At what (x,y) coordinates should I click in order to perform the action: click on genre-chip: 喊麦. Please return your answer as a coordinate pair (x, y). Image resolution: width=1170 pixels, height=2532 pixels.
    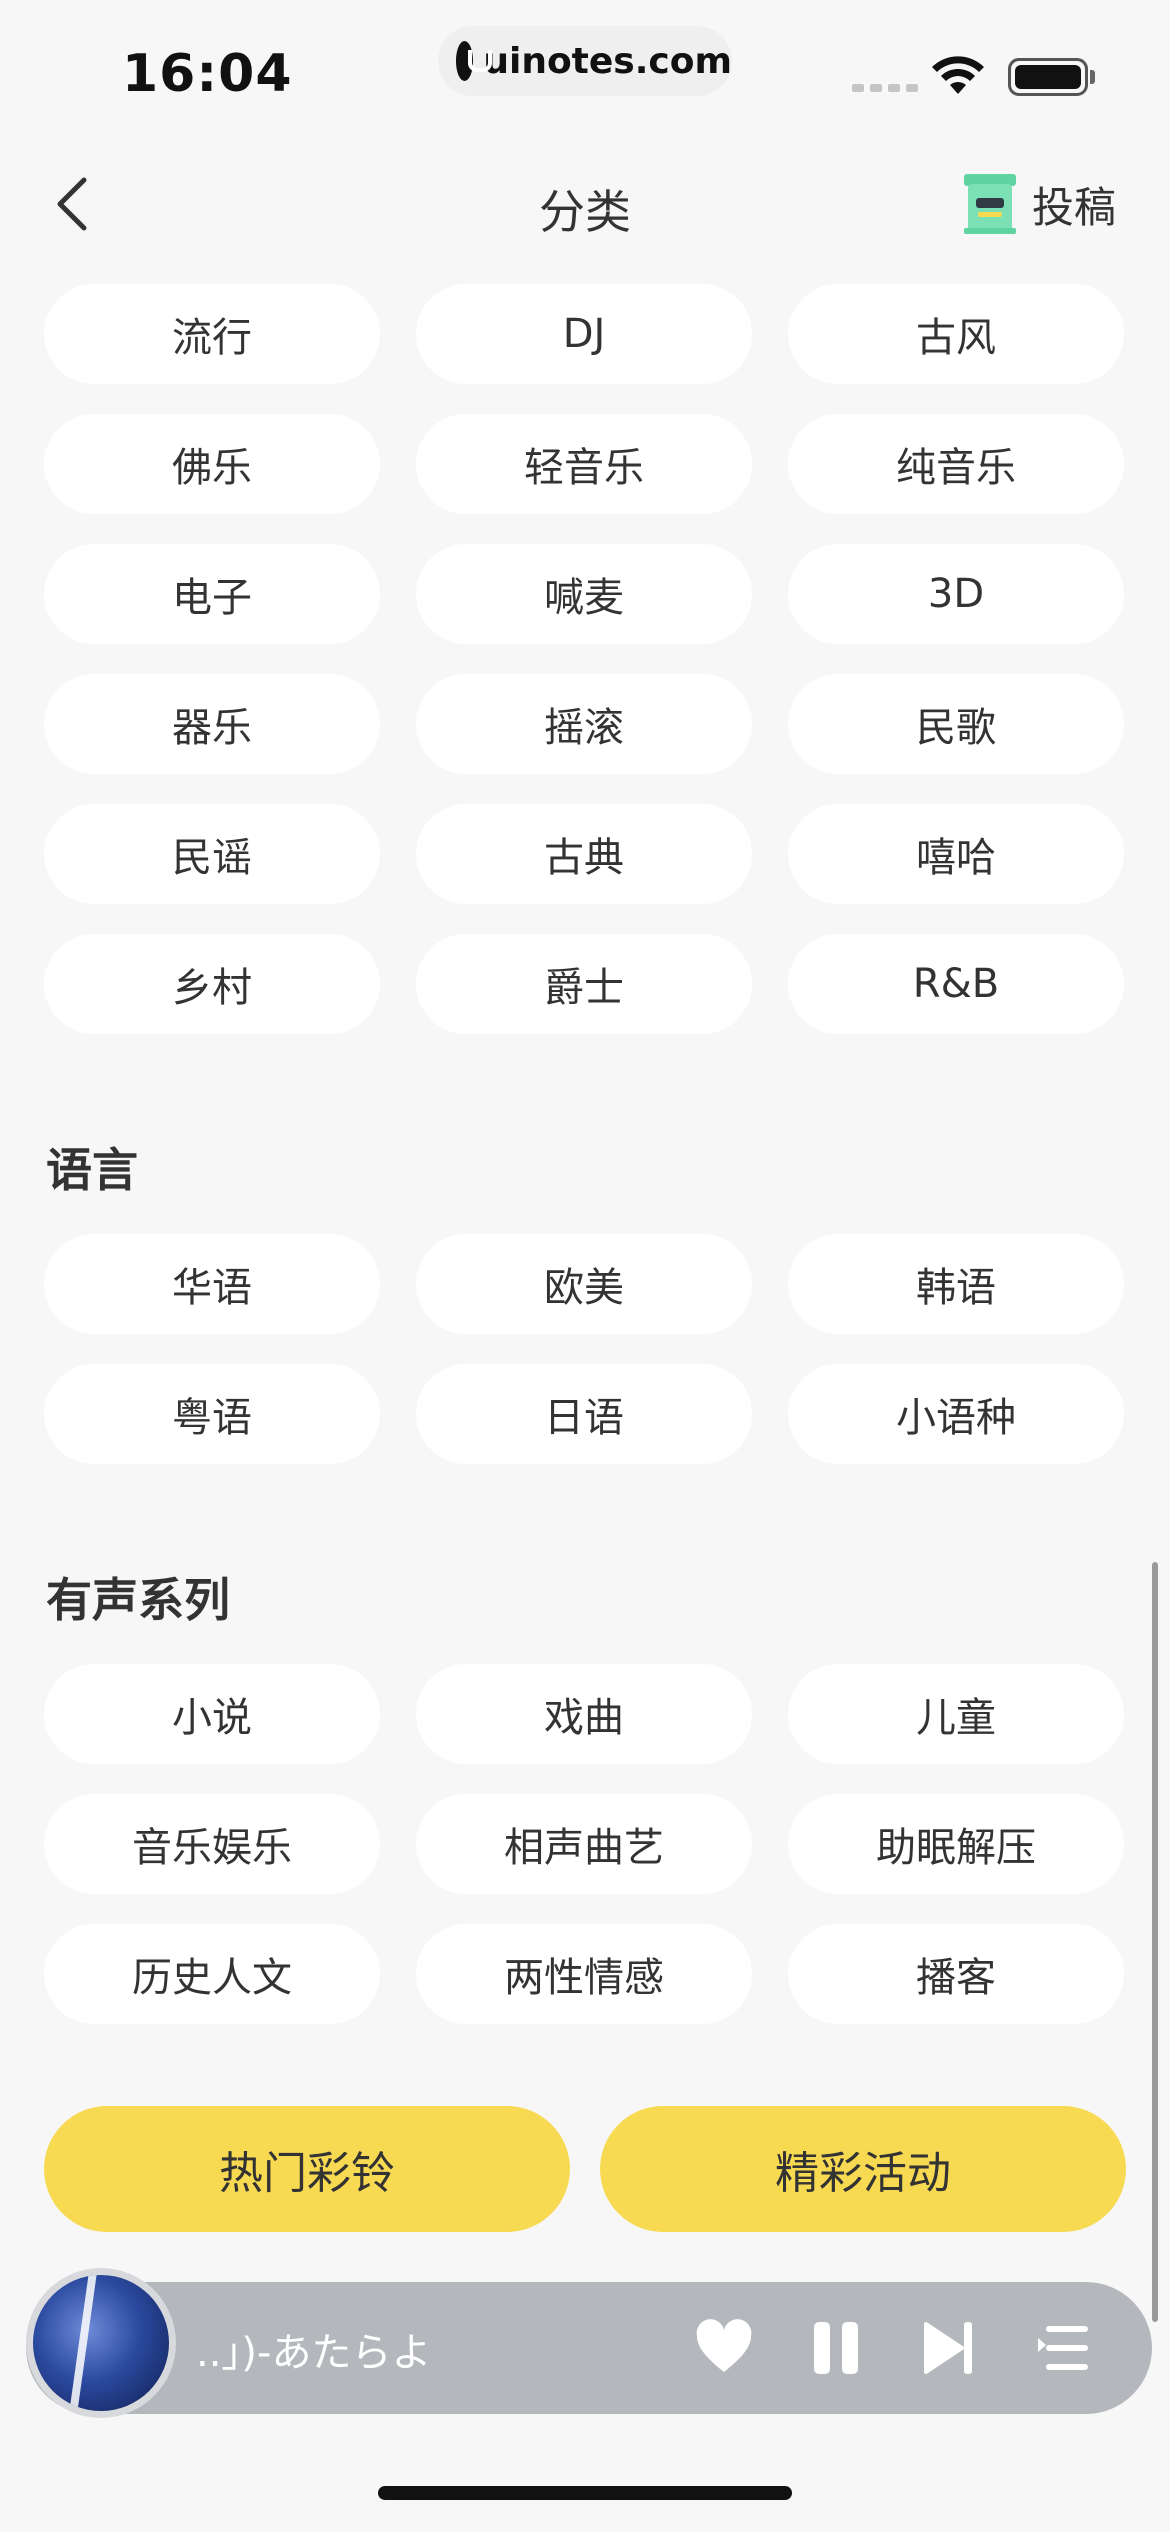
    Looking at the image, I should click on (584, 594).